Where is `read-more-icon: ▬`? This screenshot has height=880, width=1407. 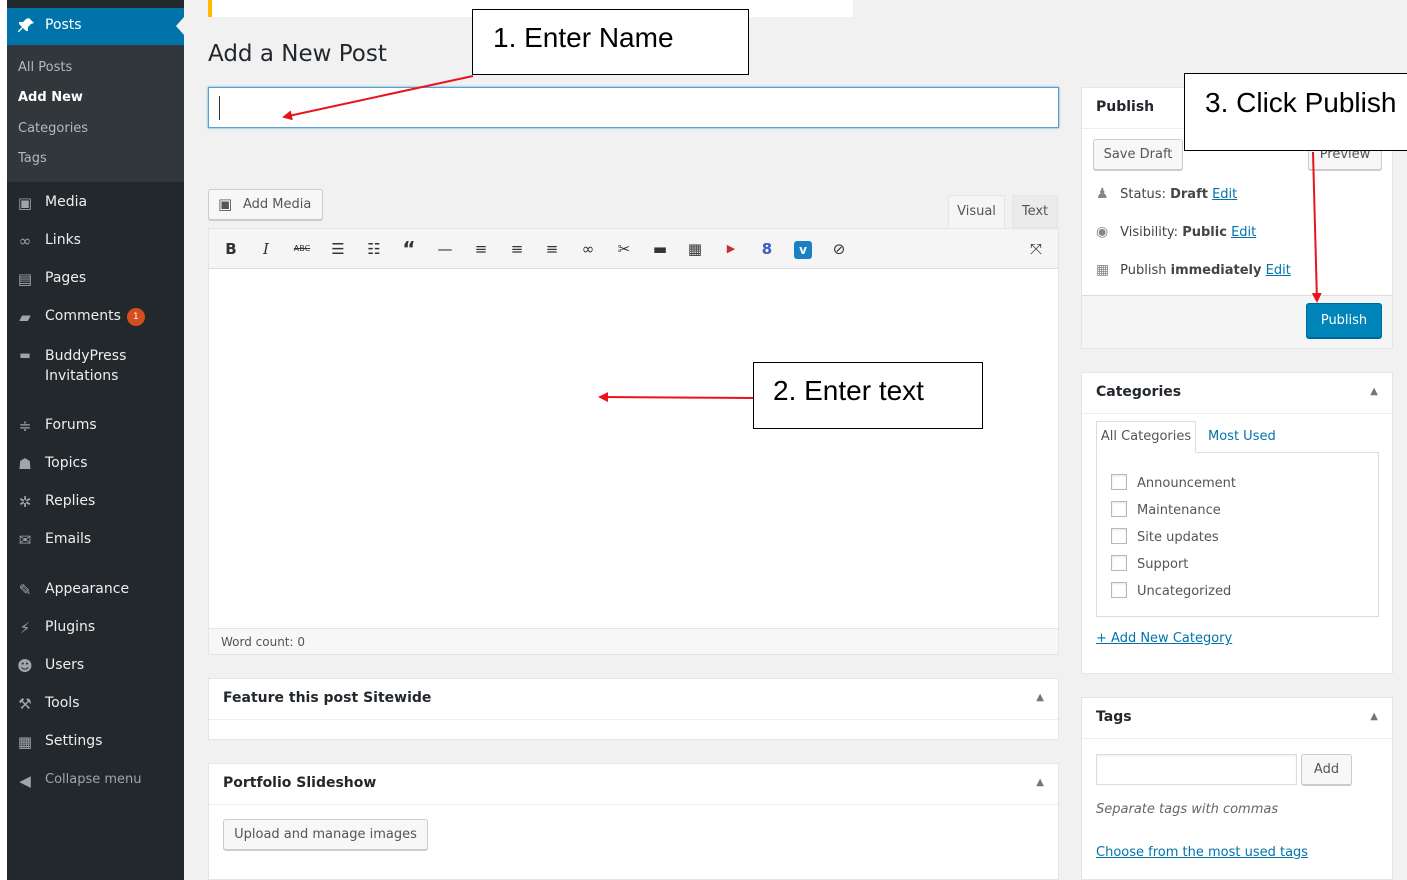 read-more-icon: ▬ is located at coordinates (660, 249).